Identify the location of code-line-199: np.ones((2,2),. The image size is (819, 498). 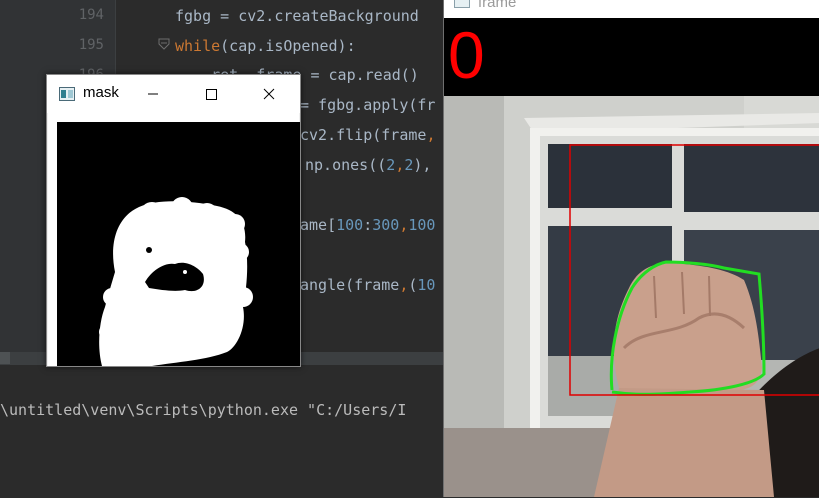
(368, 165).